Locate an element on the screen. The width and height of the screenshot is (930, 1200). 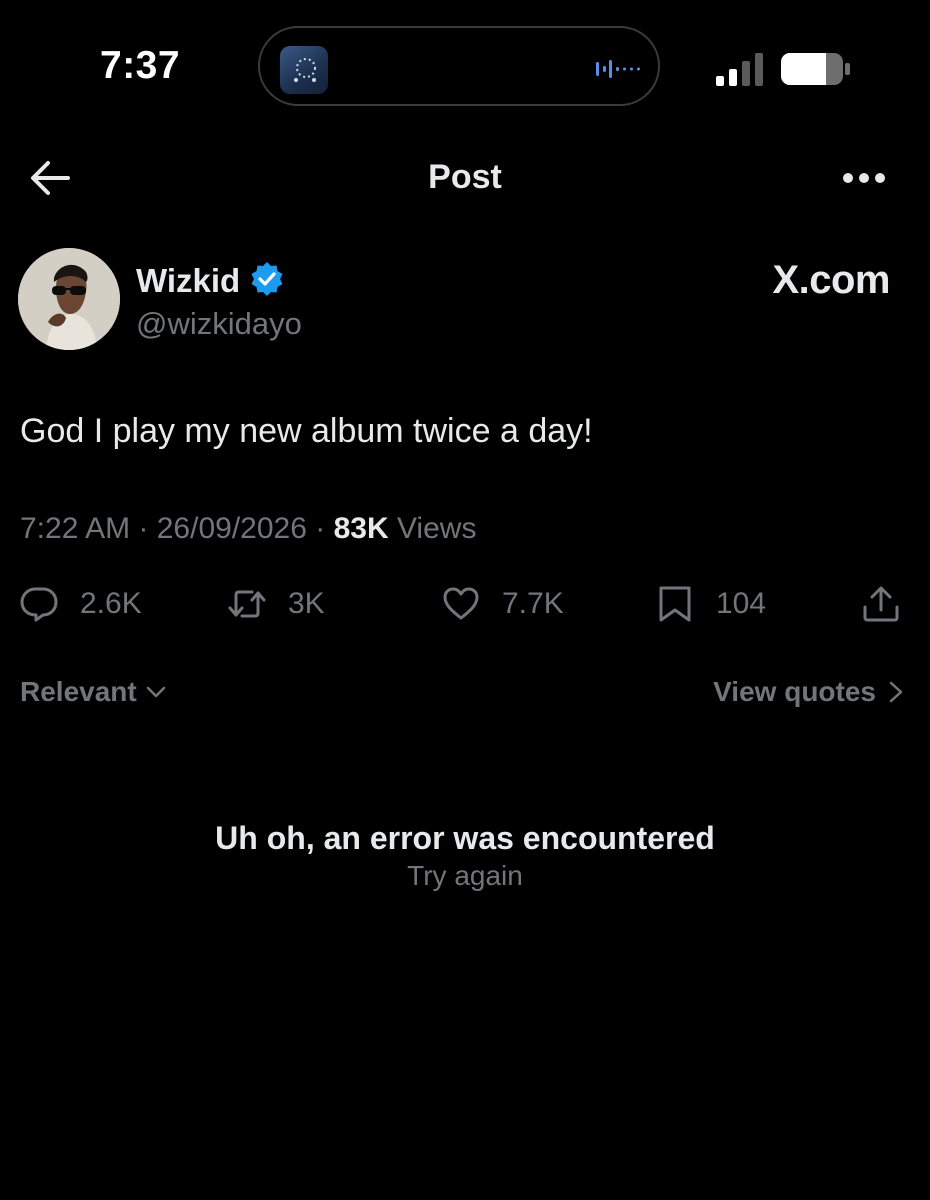
sort-replies-dropdown: Relevant is located at coordinates (93, 692).